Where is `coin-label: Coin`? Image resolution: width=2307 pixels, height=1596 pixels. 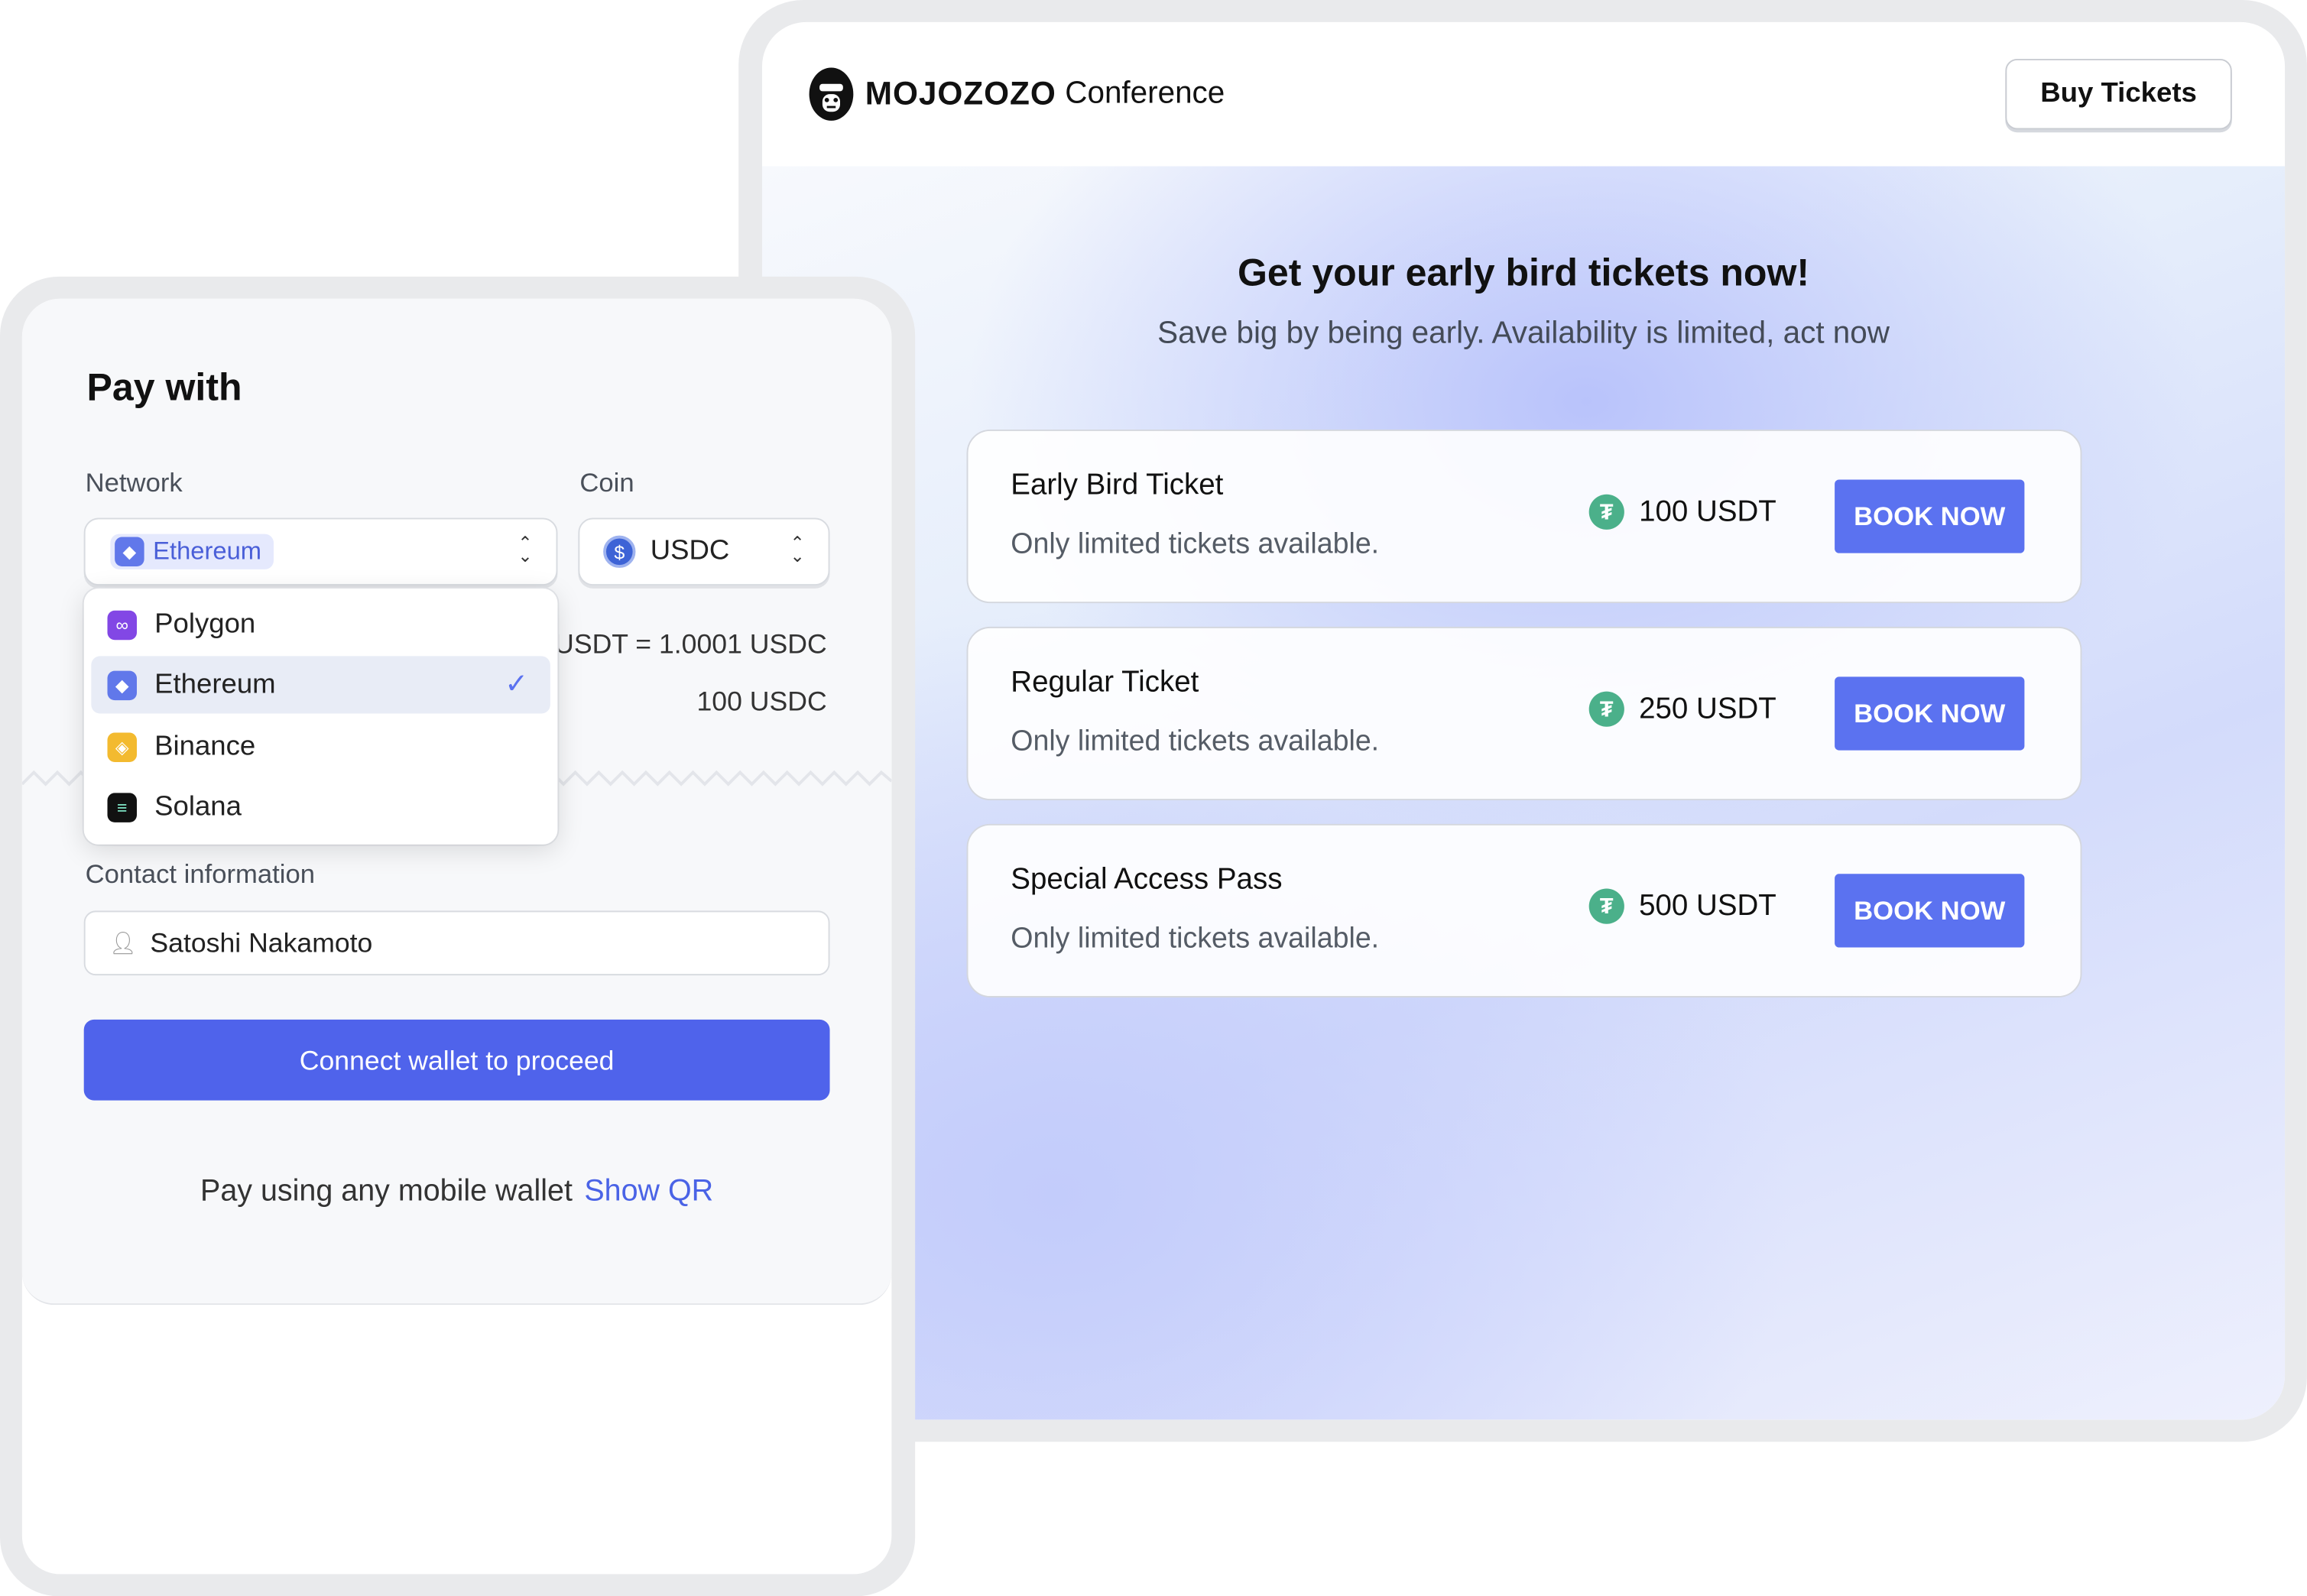 coin-label: Coin is located at coordinates (606, 483).